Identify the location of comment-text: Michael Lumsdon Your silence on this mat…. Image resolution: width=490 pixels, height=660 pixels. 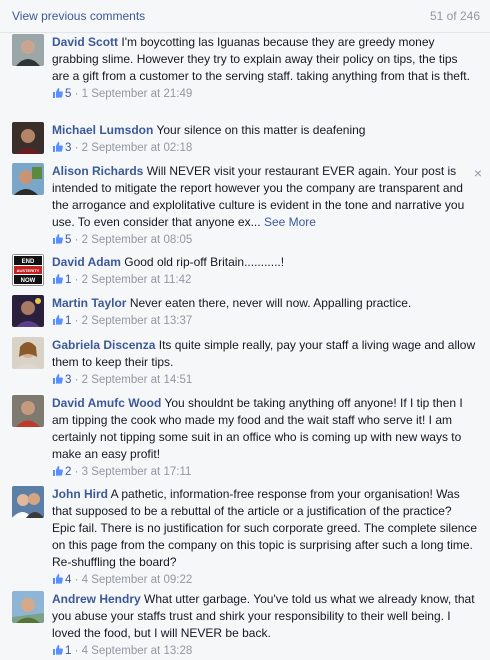
(265, 130).